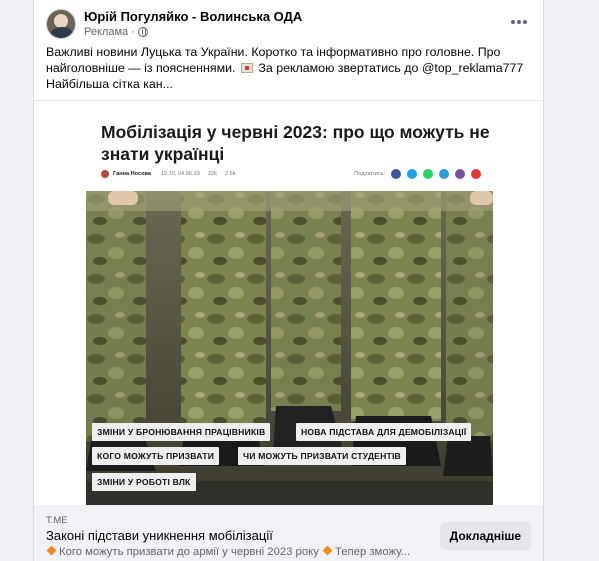 The height and width of the screenshot is (561, 599). Describe the element at coordinates (181, 432) in the screenshot. I see `topic-tag: ЗМІНИ У БРОНЮВАННЯ ПРАЦІВНИКІВ` at that location.